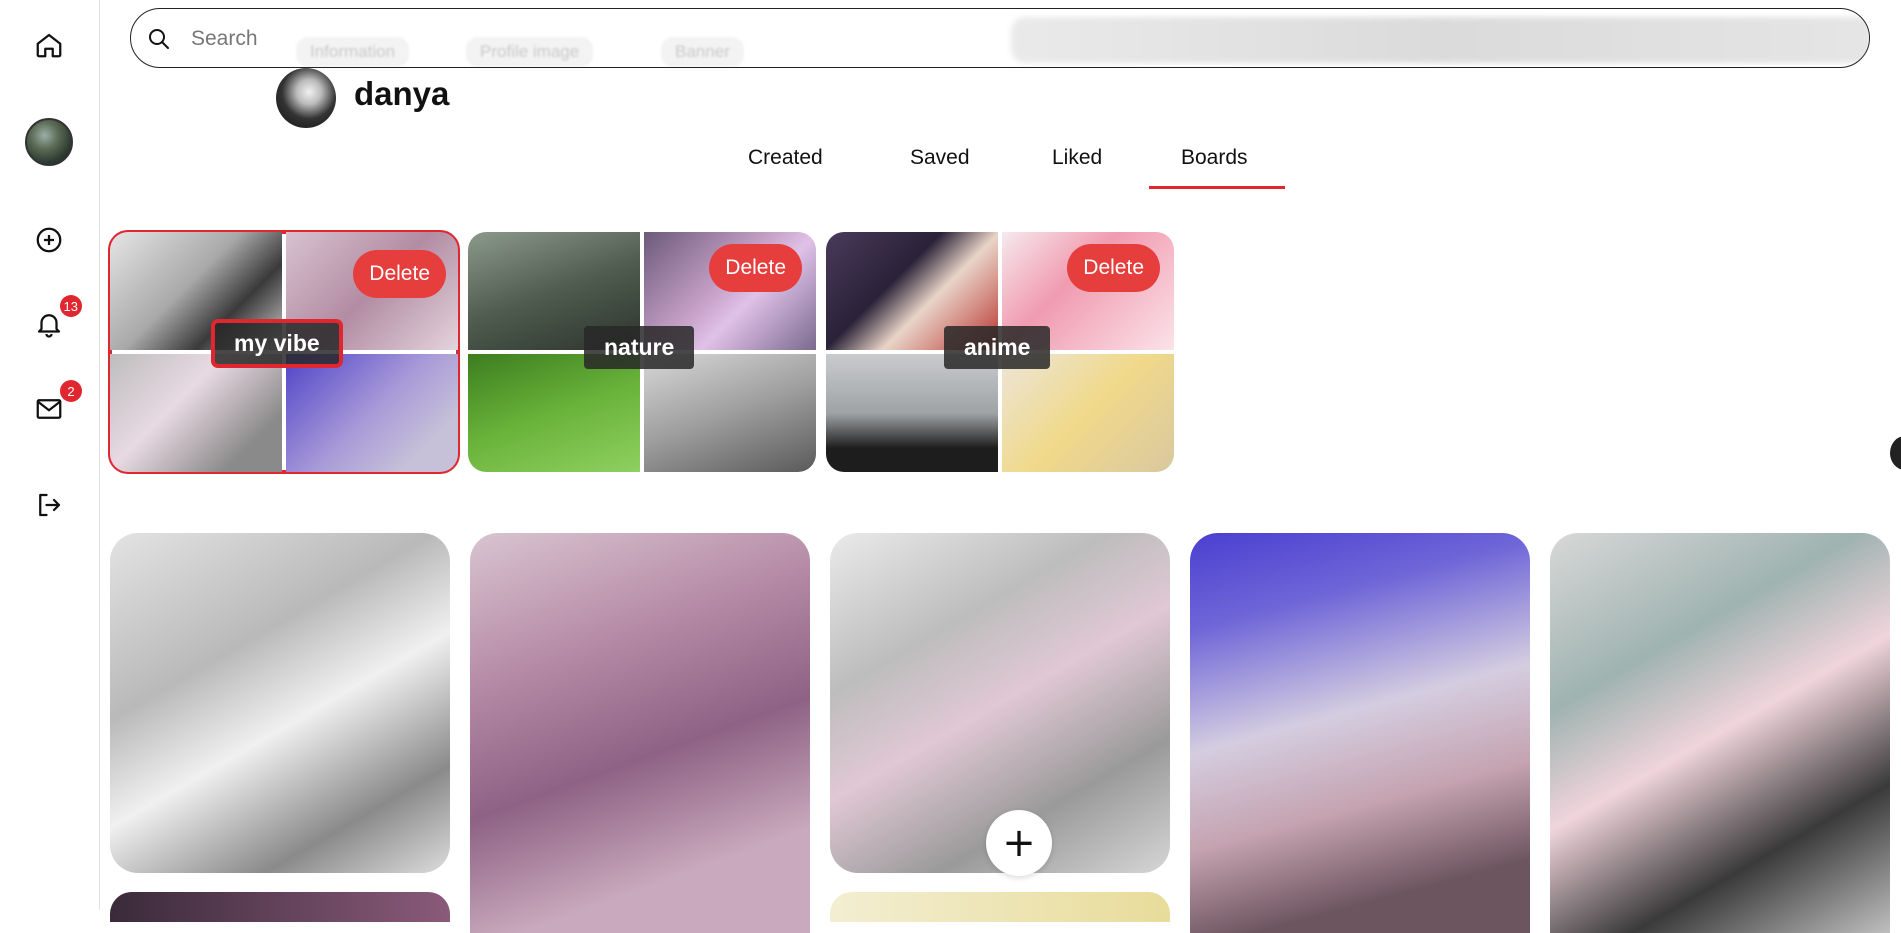 The height and width of the screenshot is (933, 1901). Describe the element at coordinates (402, 93) in the screenshot. I see `profile-name: danya` at that location.